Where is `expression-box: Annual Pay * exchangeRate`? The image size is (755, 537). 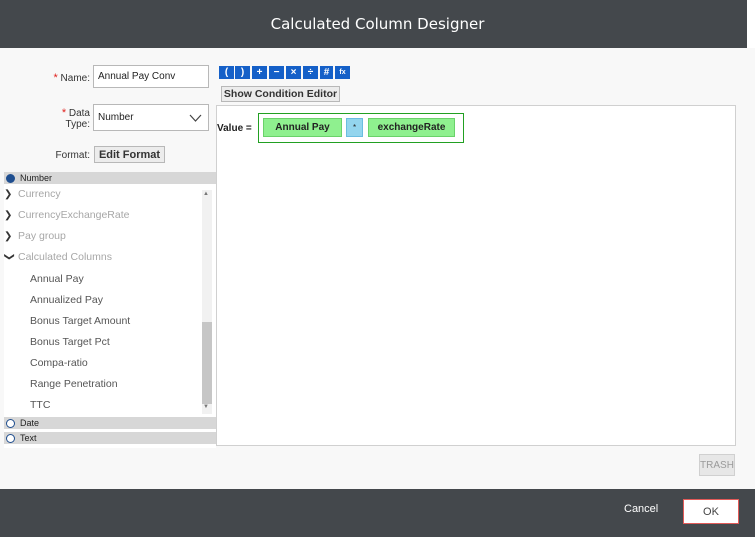
expression-box: Annual Pay * exchangeRate is located at coordinates (361, 128).